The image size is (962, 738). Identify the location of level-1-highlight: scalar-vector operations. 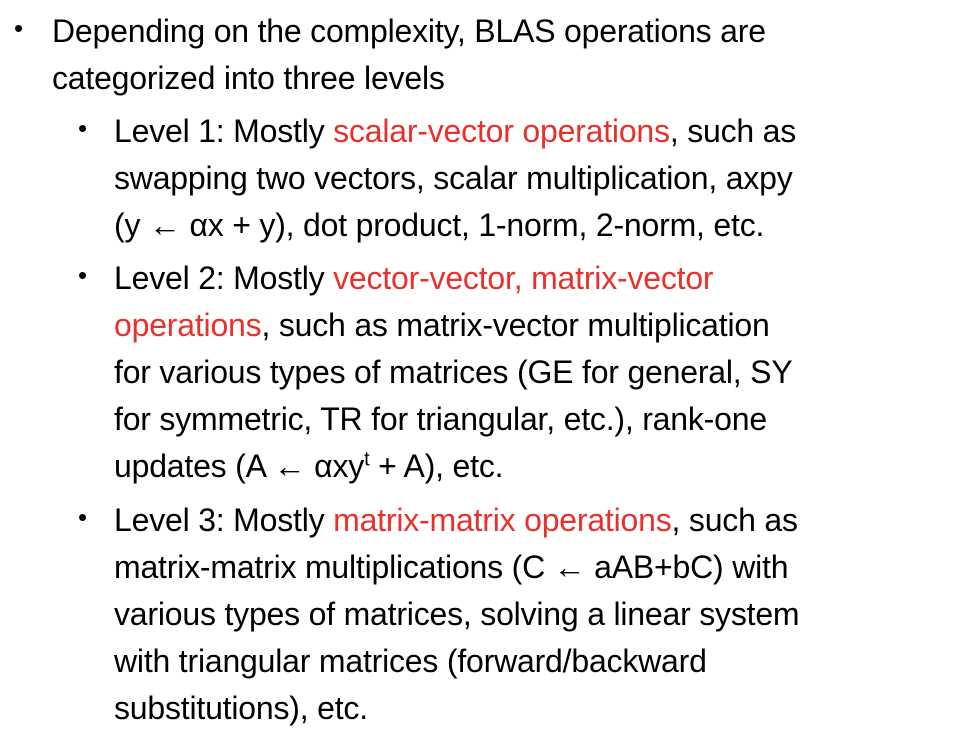
(501, 131).